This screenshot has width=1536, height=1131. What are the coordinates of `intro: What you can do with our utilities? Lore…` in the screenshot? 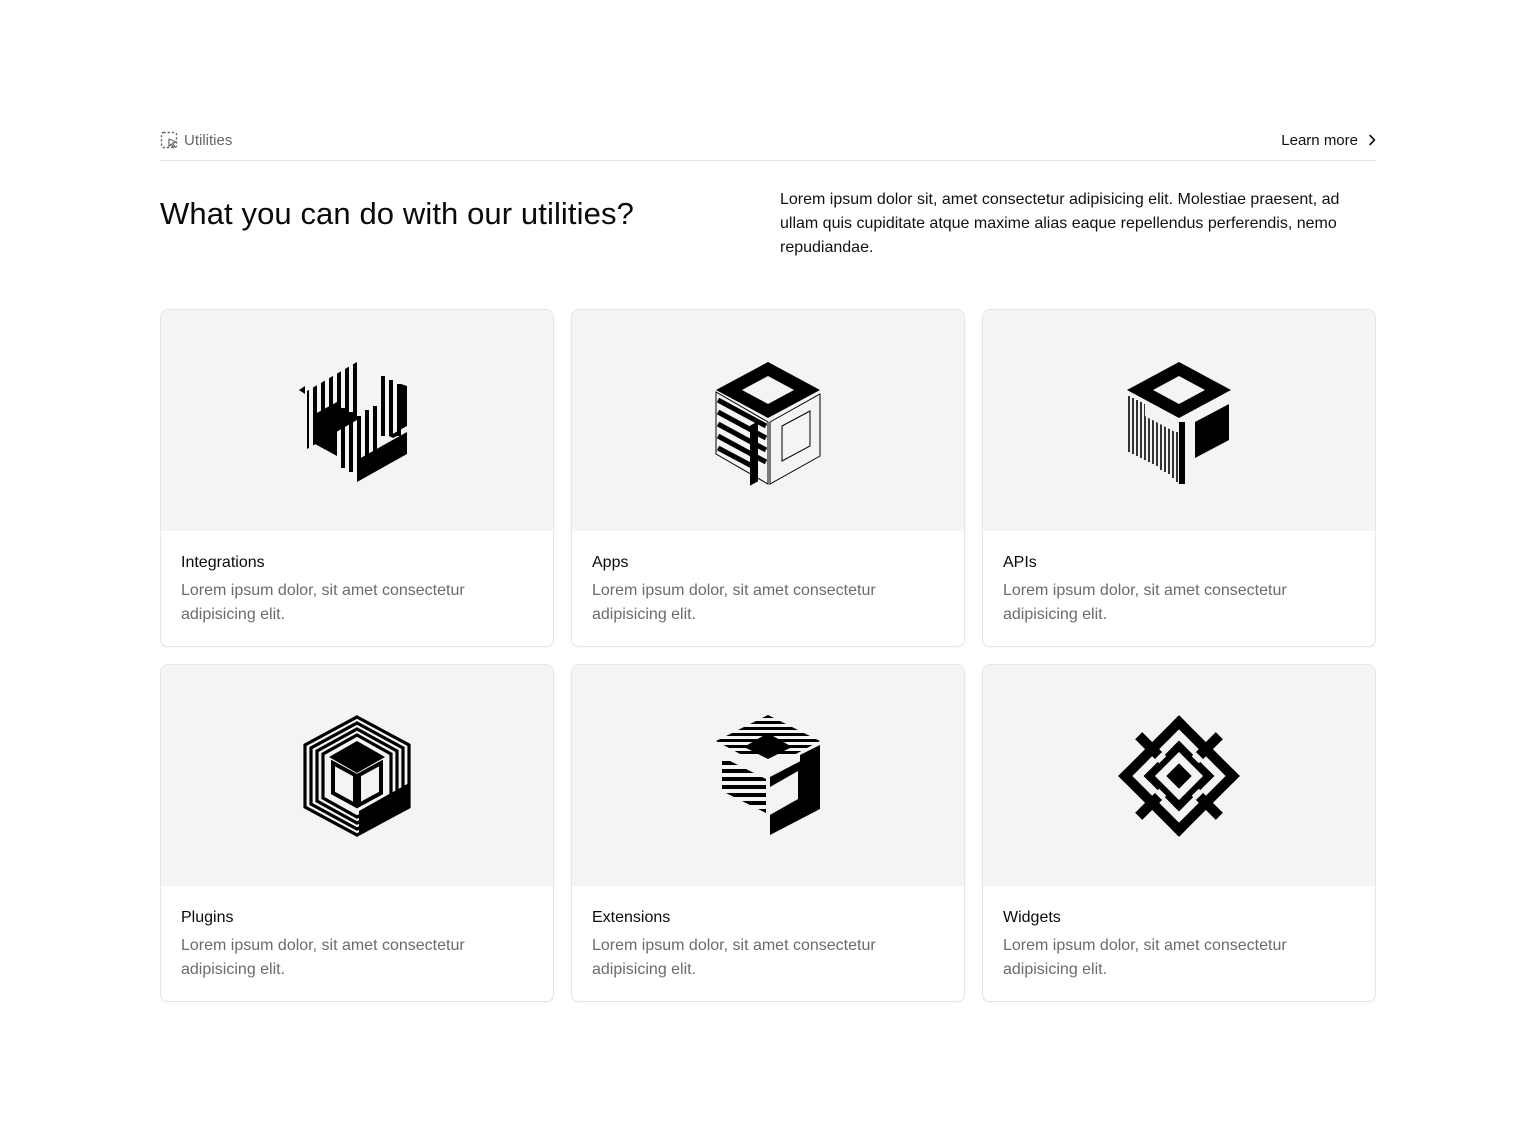 It's located at (768, 225).